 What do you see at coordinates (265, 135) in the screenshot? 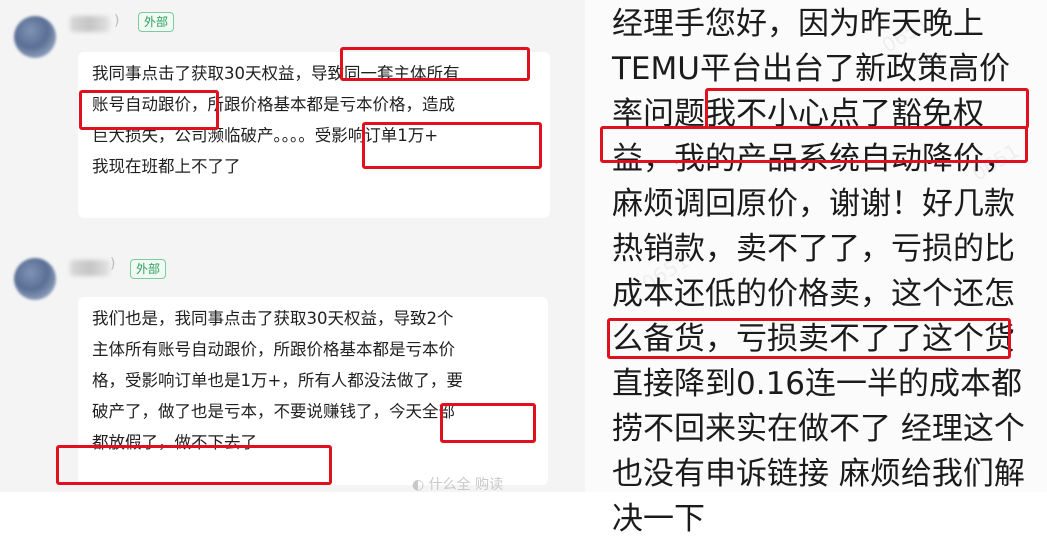
I see `message-line: 巨大损失，公司濒临破产。。。。受影响订单1万+` at bounding box center [265, 135].